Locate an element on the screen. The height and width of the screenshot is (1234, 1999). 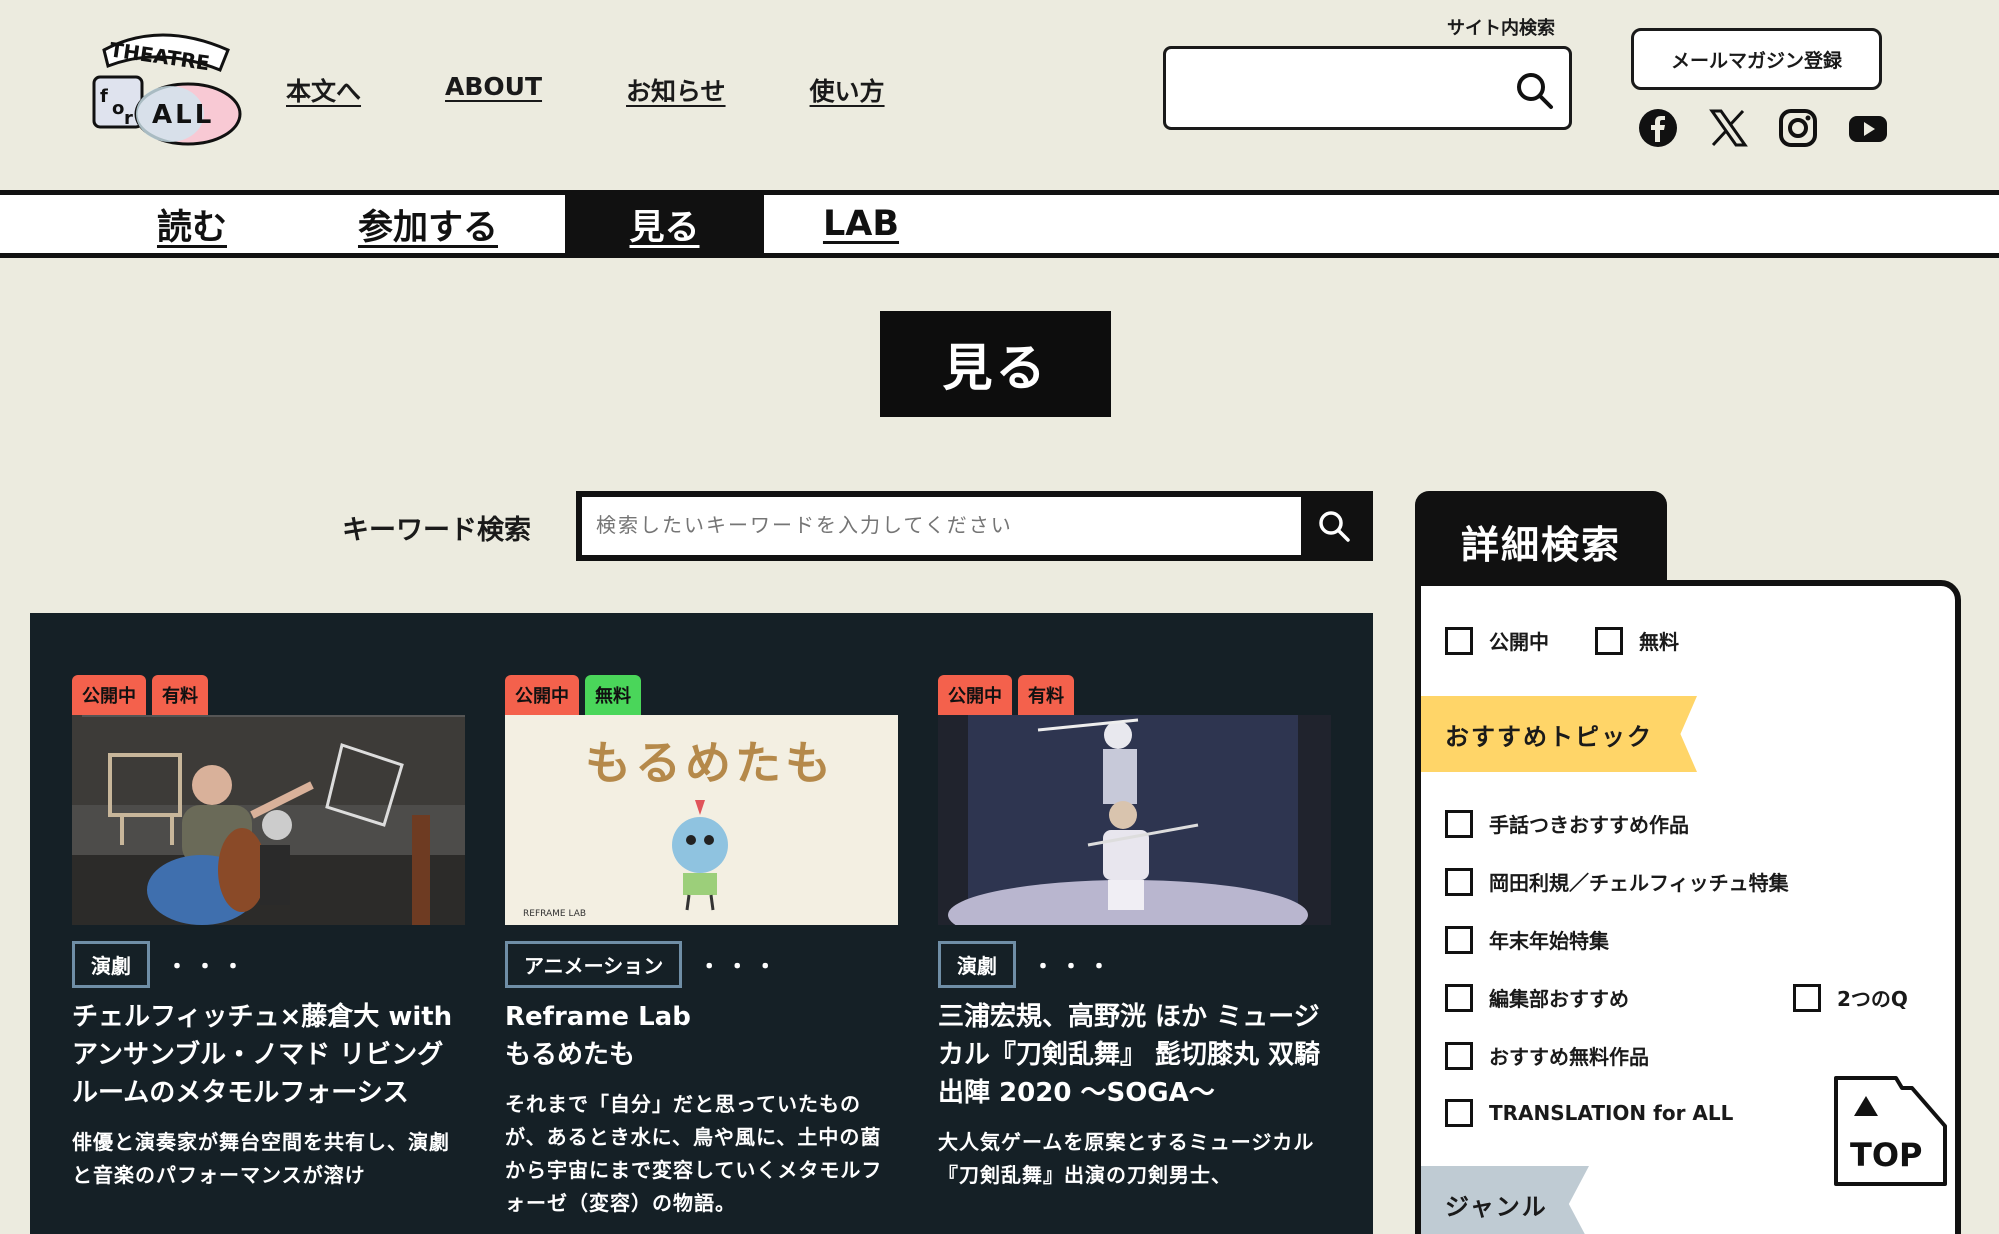
topic-free-picks: おすすめ無料作品 is located at coordinates (1547, 1055).